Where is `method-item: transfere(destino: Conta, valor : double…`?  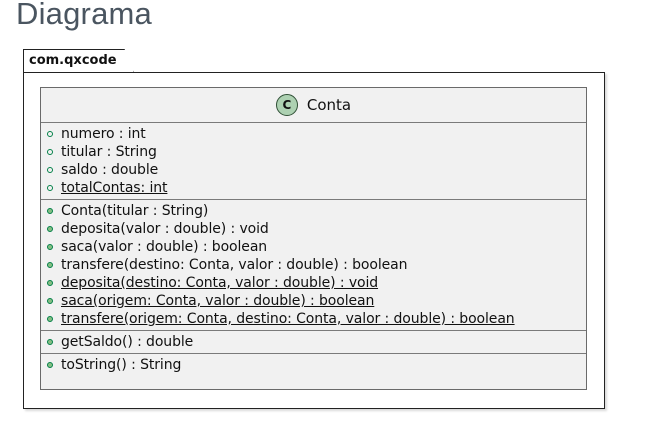 method-item: transfere(destino: Conta, valor : double… is located at coordinates (316, 265).